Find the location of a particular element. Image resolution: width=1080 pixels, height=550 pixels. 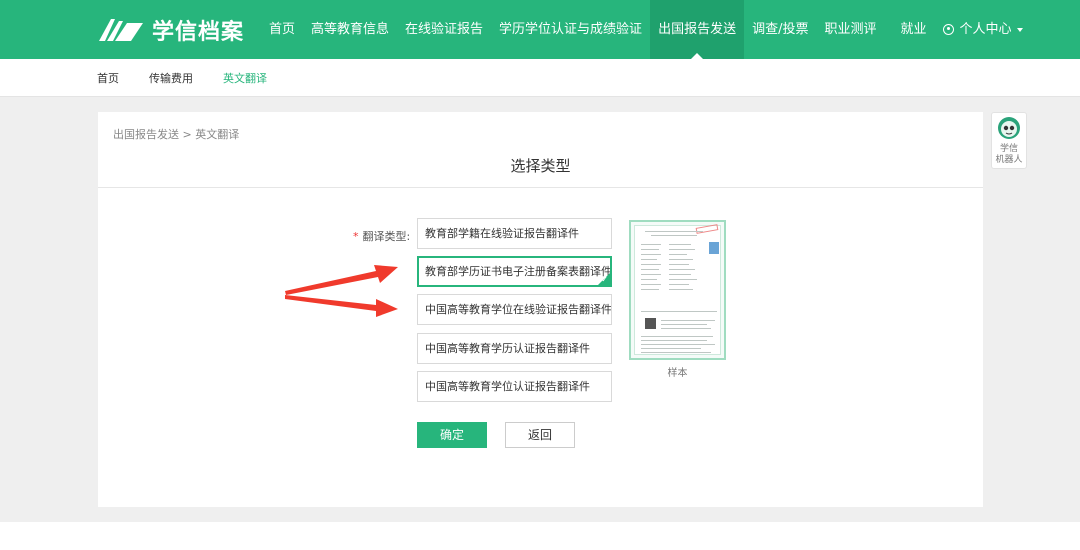

annotation-arrows is located at coordinates (341, 291).